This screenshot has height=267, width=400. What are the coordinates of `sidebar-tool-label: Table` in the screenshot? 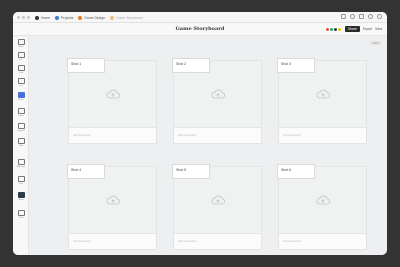 It's located at (21, 145).